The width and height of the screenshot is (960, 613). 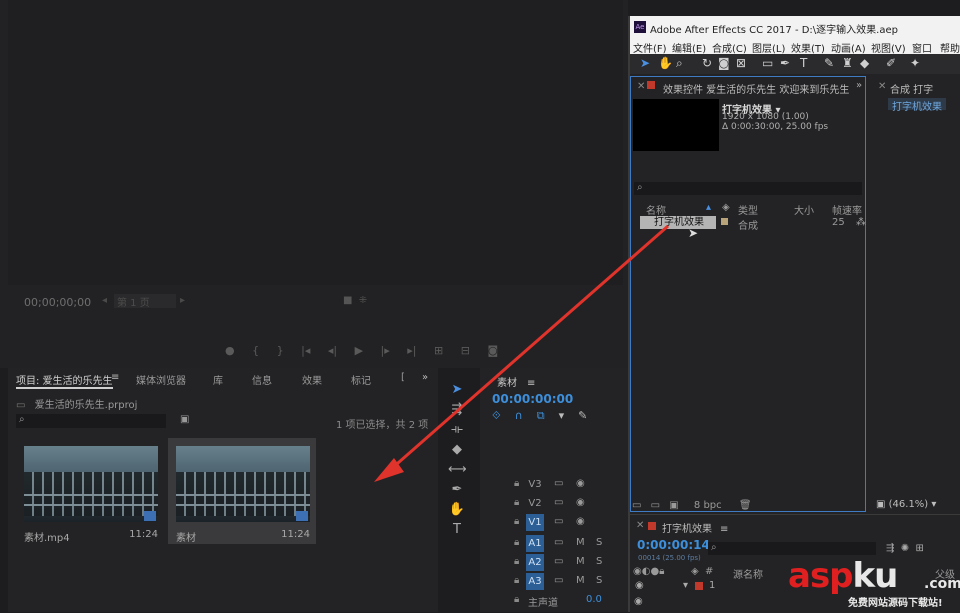 What do you see at coordinates (708, 207) in the screenshot?
I see `sort-icon: ▴` at bounding box center [708, 207].